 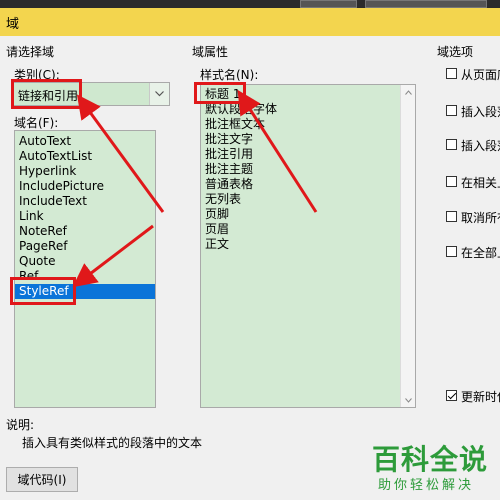 What do you see at coordinates (277, 151) in the screenshot?
I see `arrow-to-style` at bounding box center [277, 151].